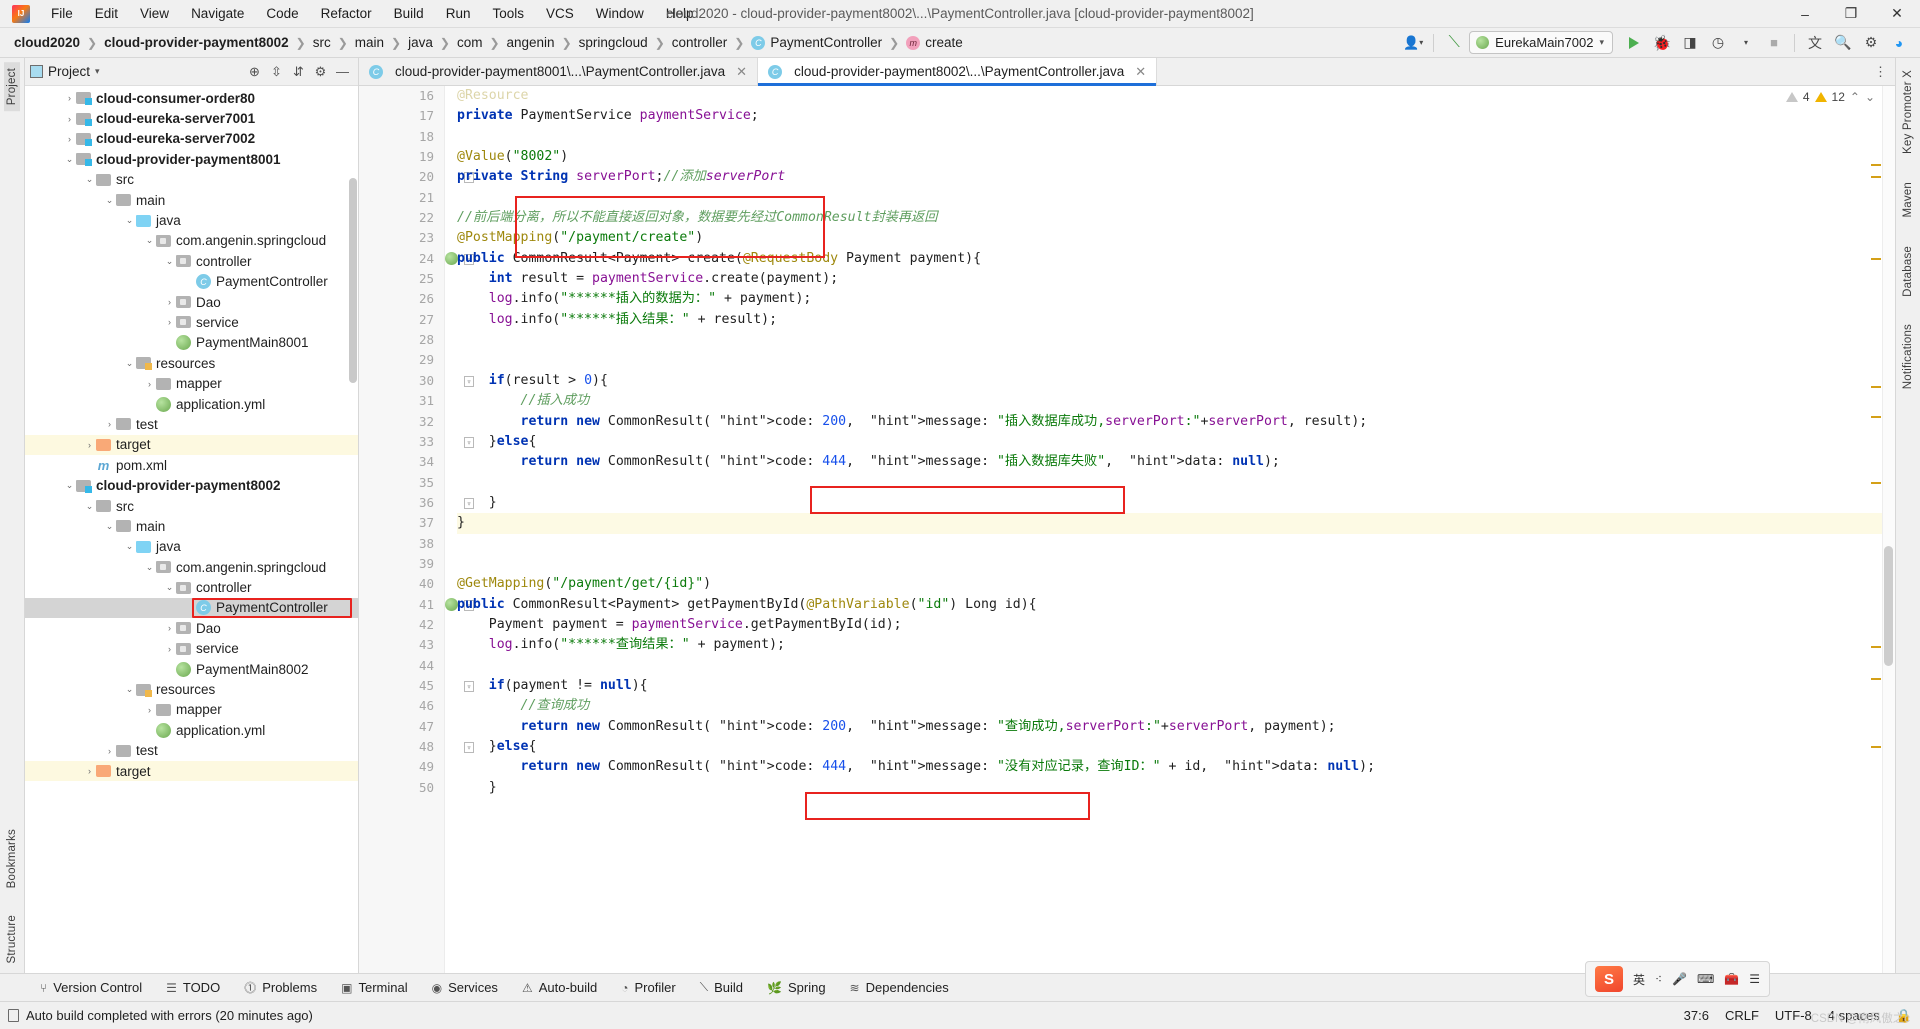  Describe the element at coordinates (401, 483) in the screenshot. I see `line-number: 35` at that location.